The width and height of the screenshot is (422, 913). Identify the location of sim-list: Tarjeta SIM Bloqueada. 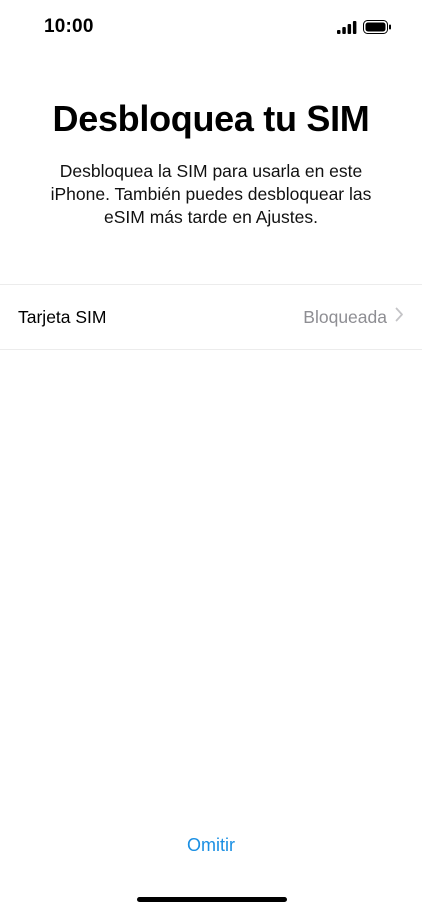
(211, 317).